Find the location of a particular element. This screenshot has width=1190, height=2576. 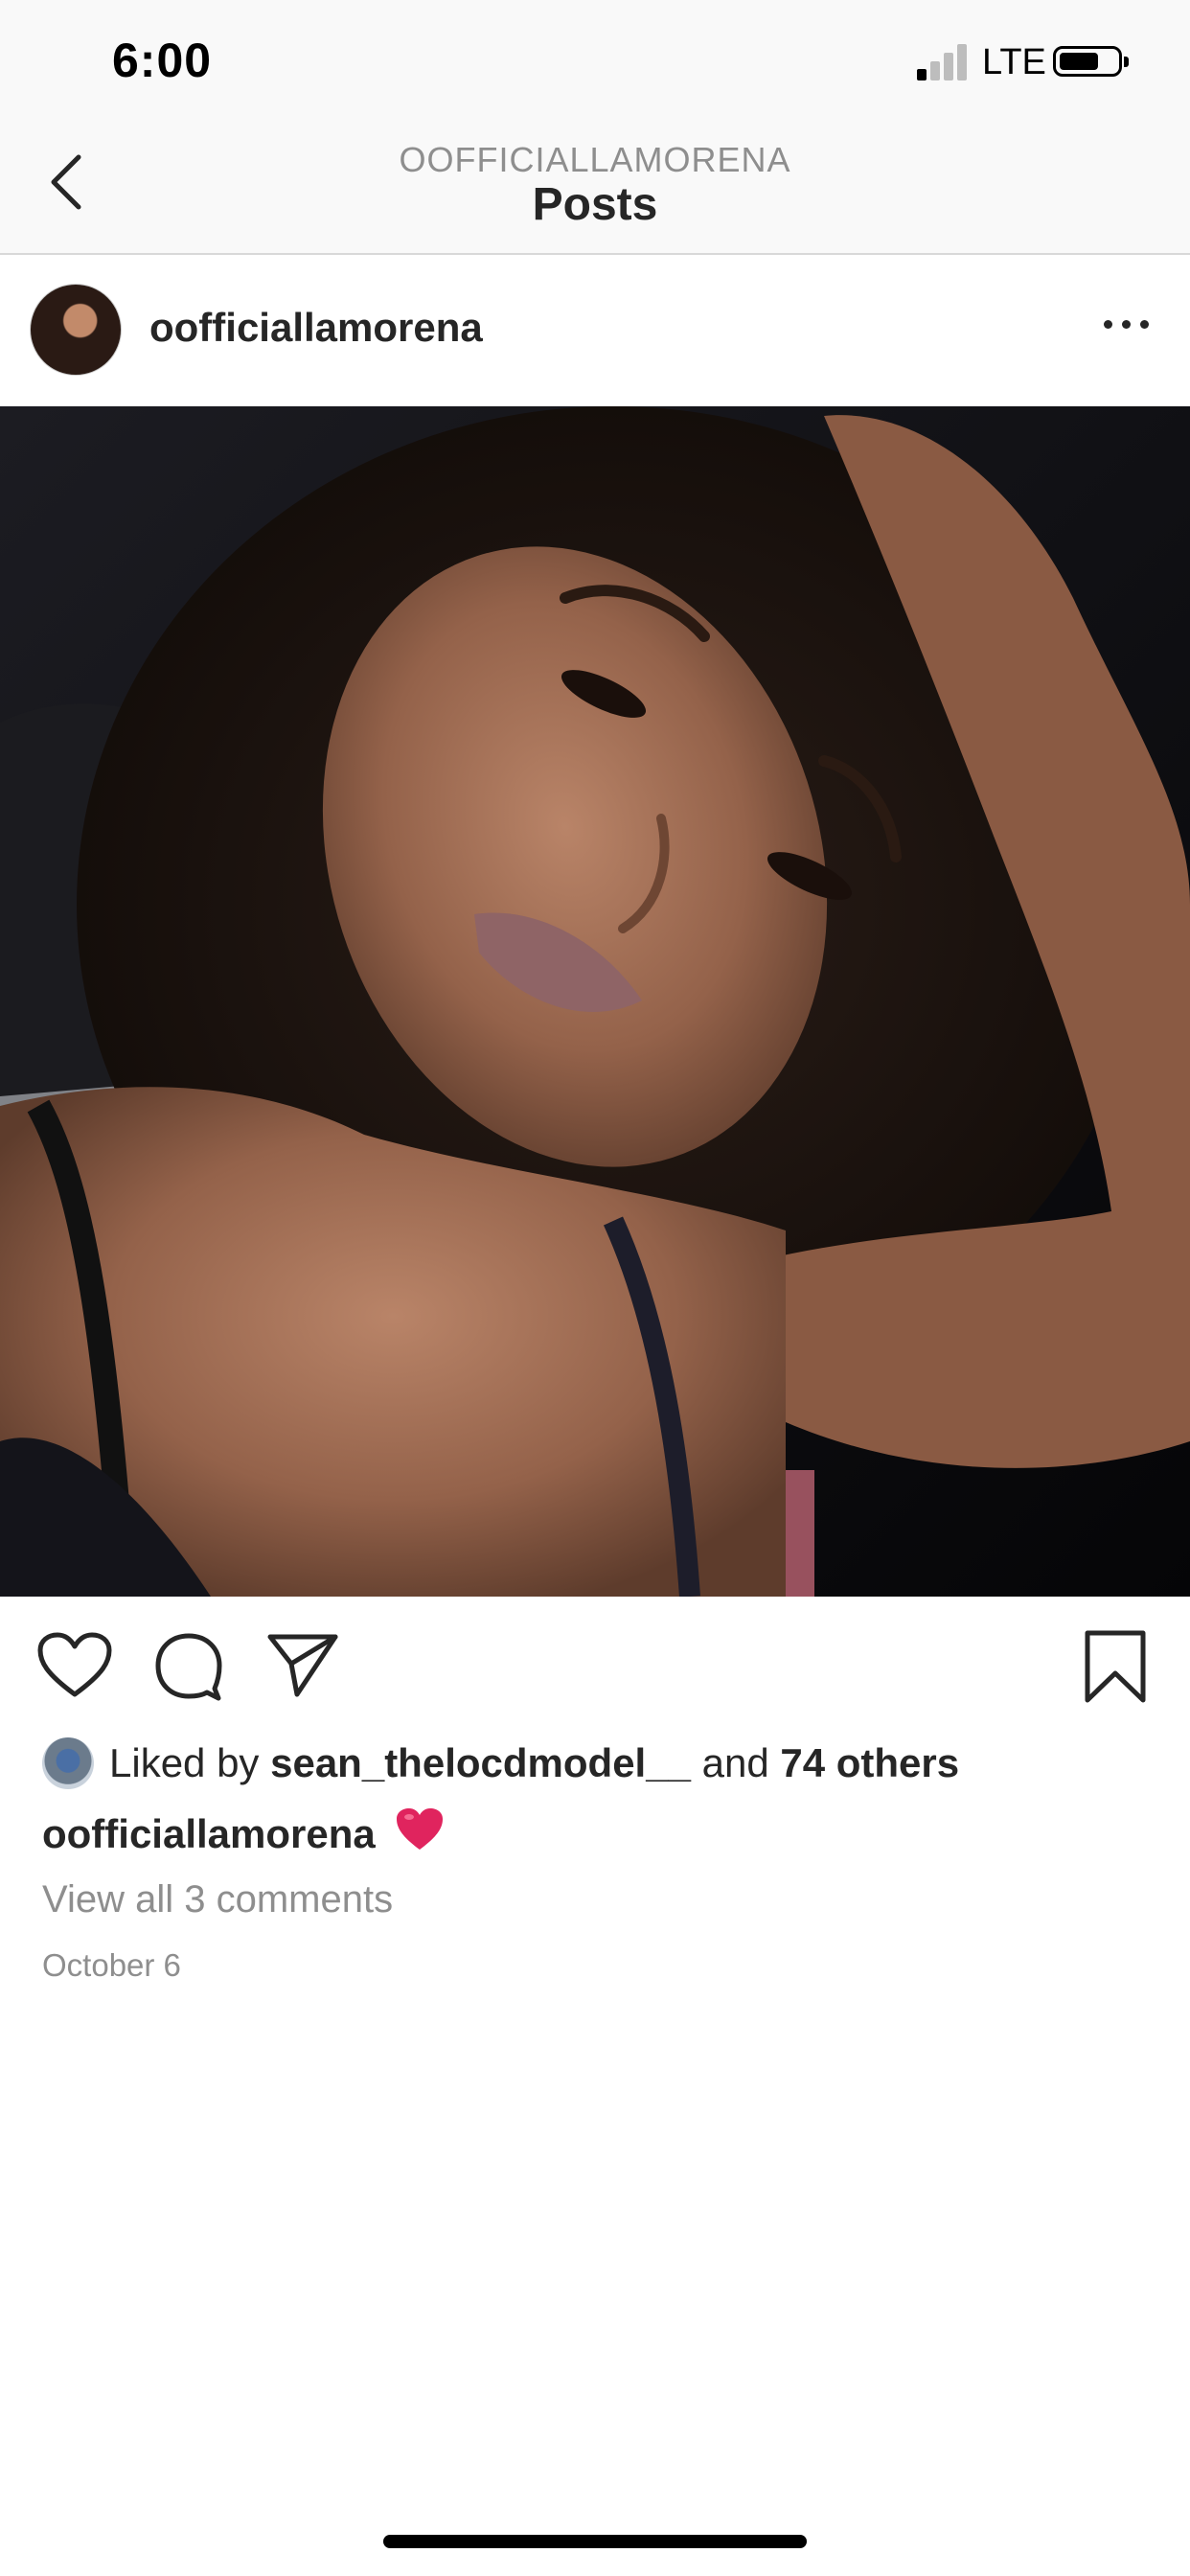

top-navigation-bar: 6:00 LTE OOFFICIALLAMORENA Posts is located at coordinates (595, 127).